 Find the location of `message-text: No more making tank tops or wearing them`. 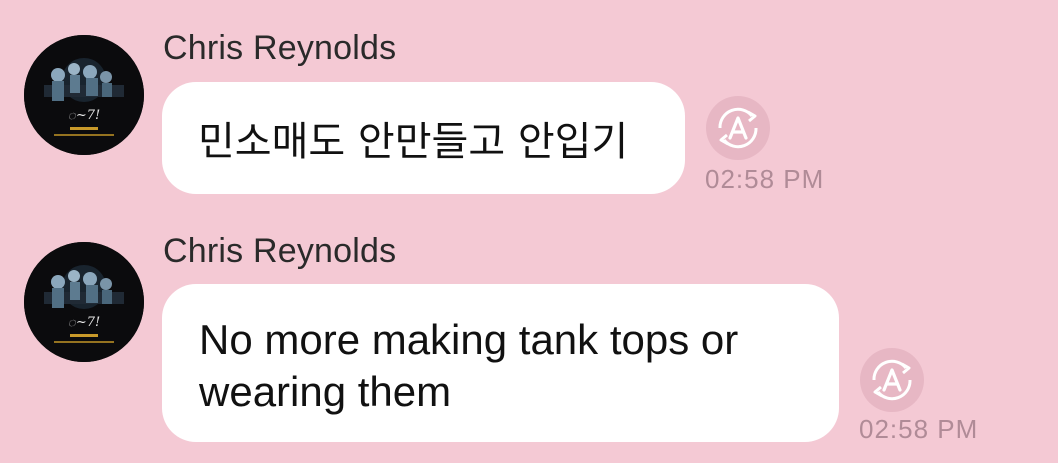

message-text: No more making tank tops or wearing them is located at coordinates (469, 365).